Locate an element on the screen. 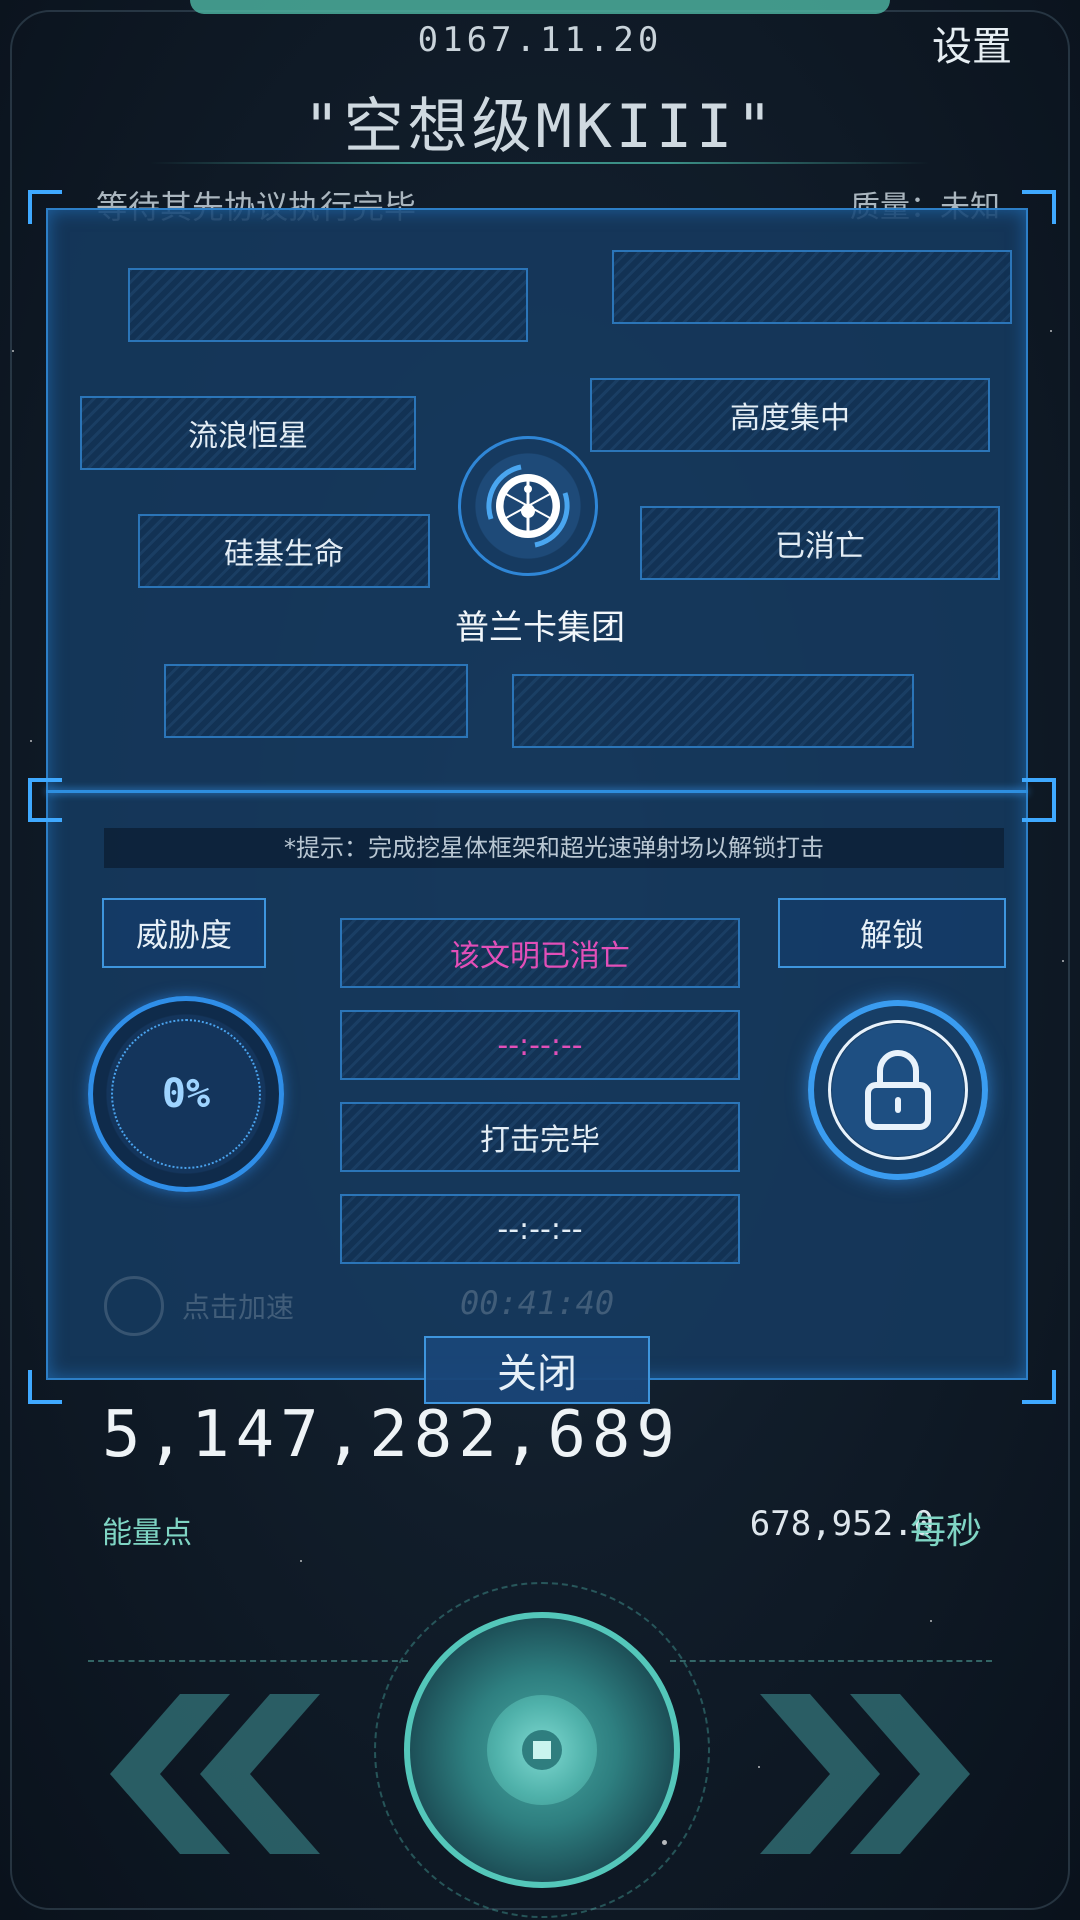  next-arrow-icon is located at coordinates (870, 1774).